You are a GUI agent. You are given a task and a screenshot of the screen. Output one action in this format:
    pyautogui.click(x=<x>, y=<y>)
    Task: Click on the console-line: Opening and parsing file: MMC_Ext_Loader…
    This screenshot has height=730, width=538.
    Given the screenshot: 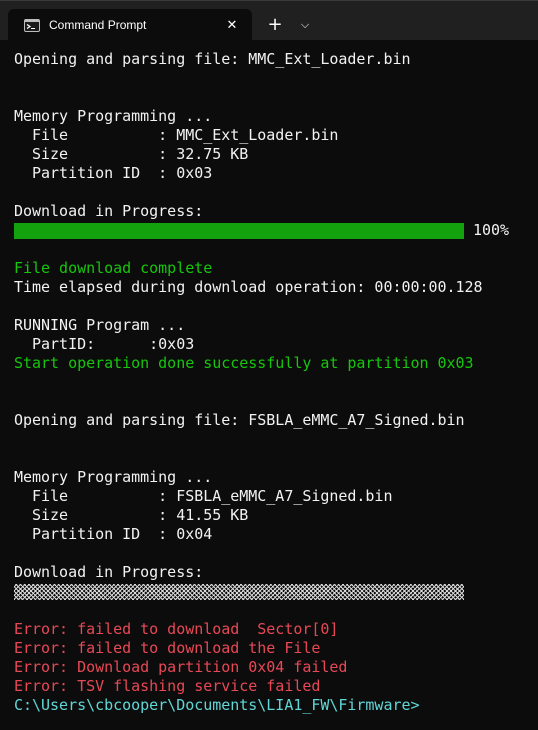 What is the action you would take?
    pyautogui.click(x=212, y=59)
    